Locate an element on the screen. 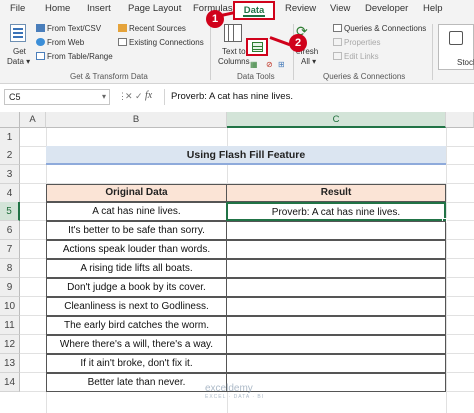  row-header-11: 11 is located at coordinates (10, 325).